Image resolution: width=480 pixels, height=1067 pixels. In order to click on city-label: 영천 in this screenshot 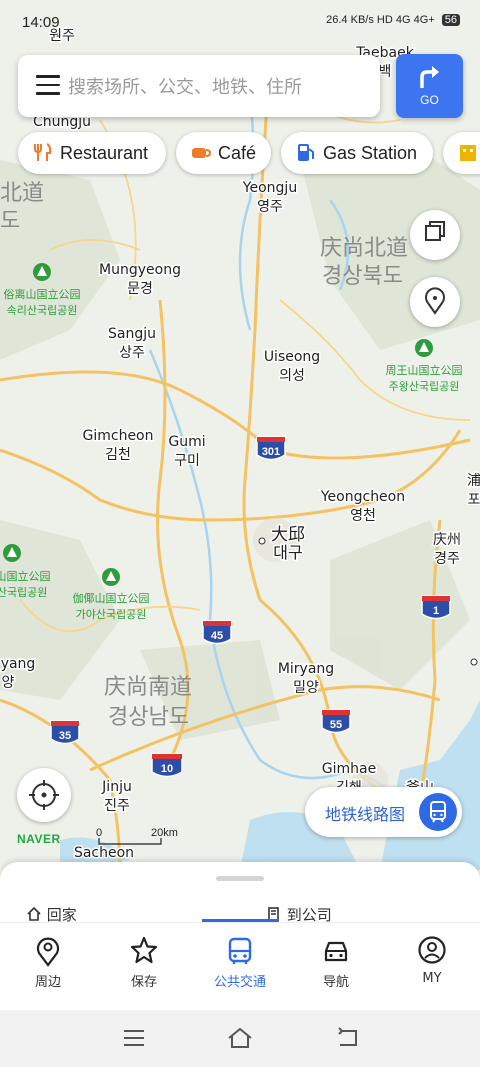, I will do `click(363, 516)`.